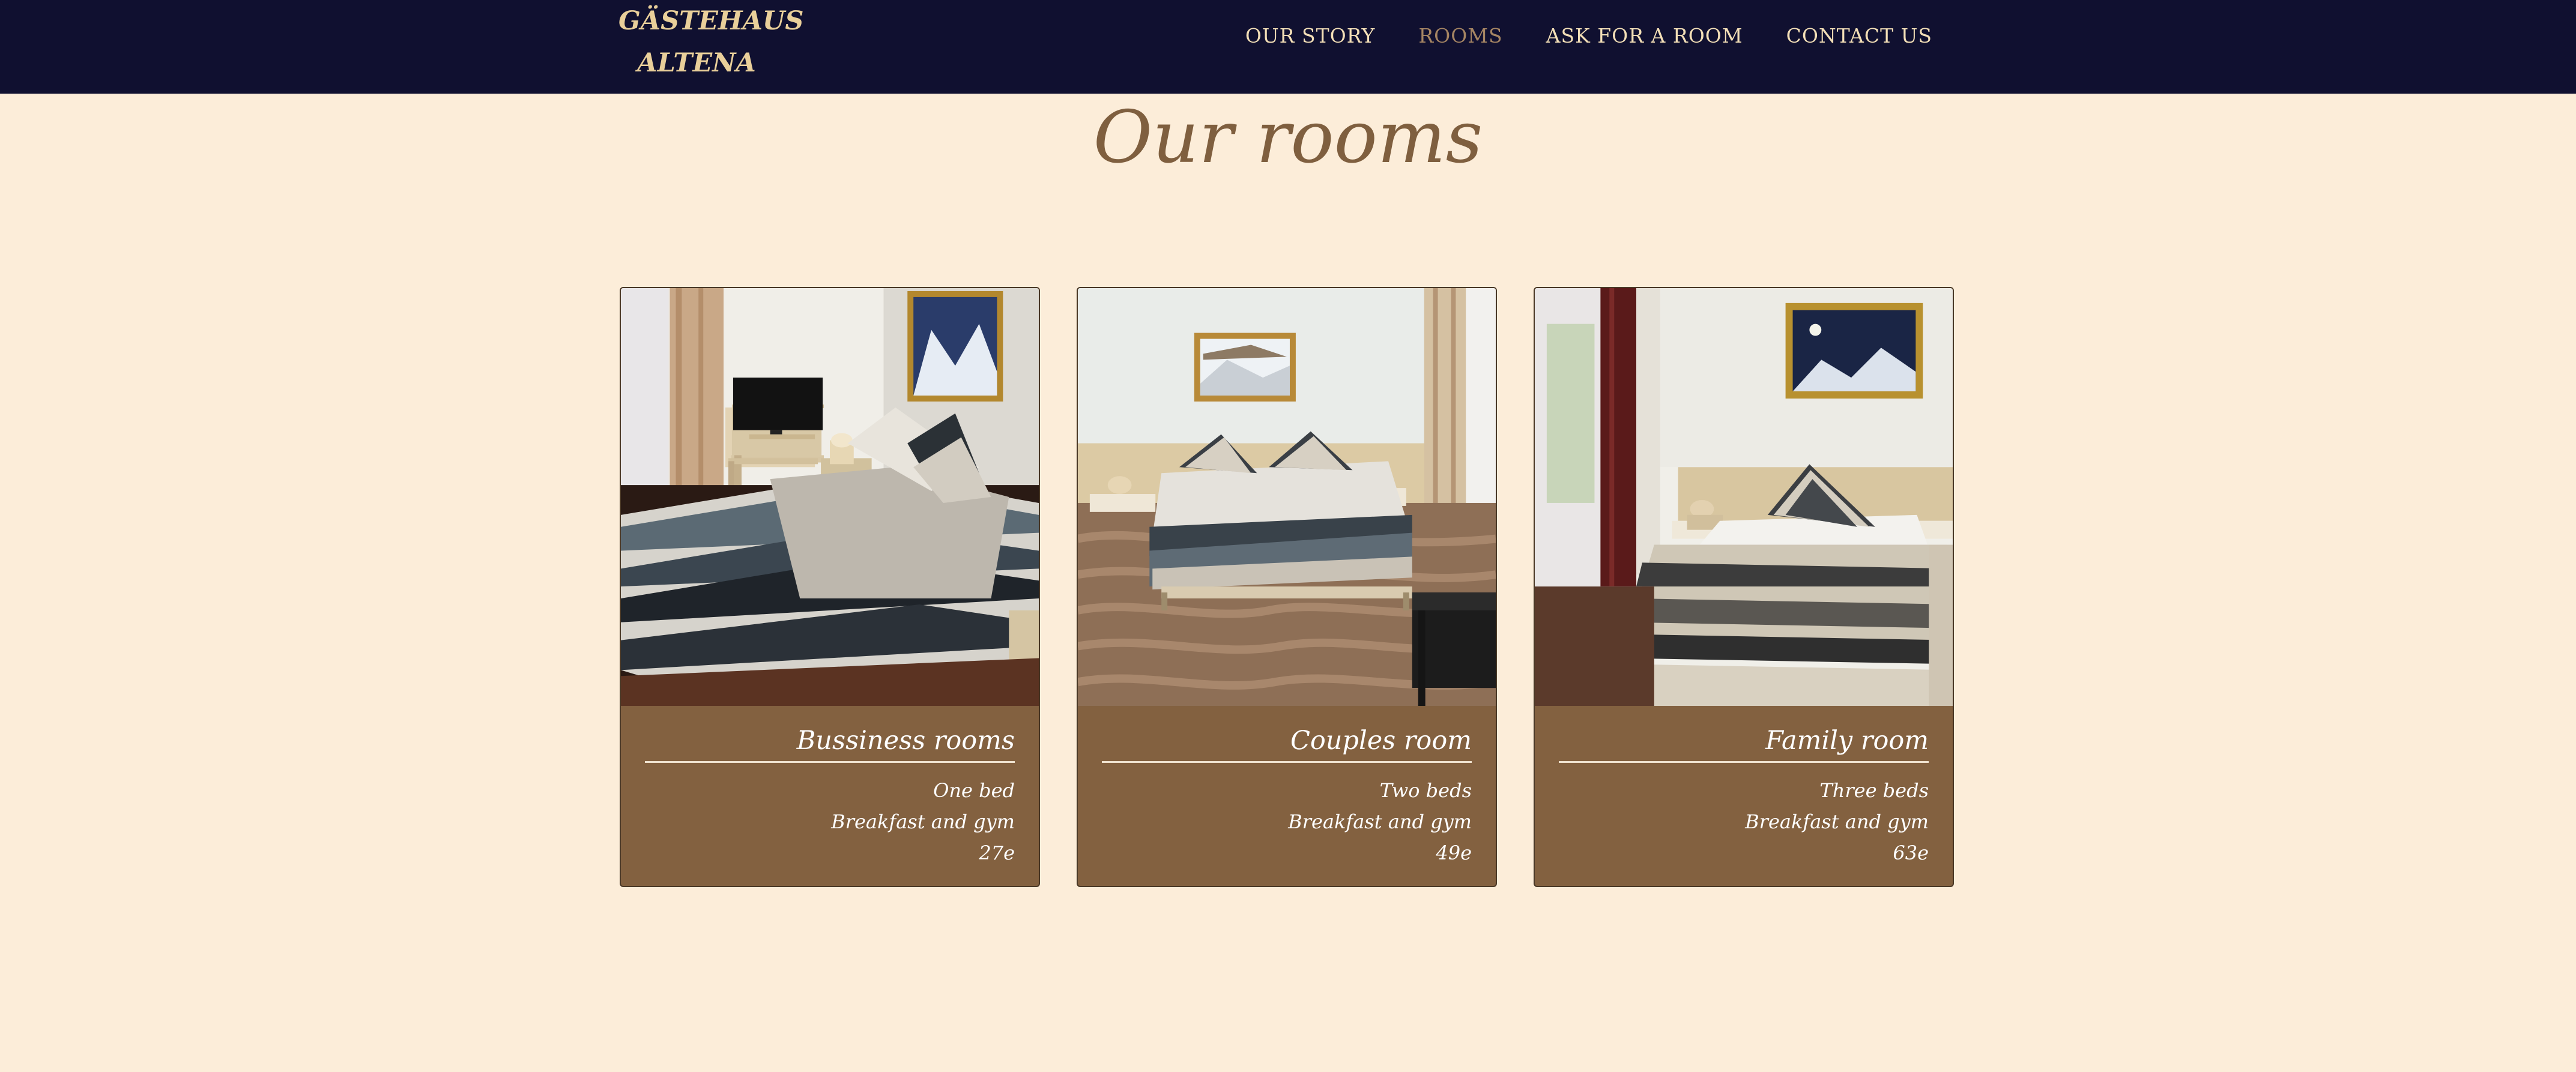 This screenshot has height=1072, width=2576. Describe the element at coordinates (1744, 822) in the screenshot. I see `room-details: Three beds Breakfast and gym 63e` at that location.